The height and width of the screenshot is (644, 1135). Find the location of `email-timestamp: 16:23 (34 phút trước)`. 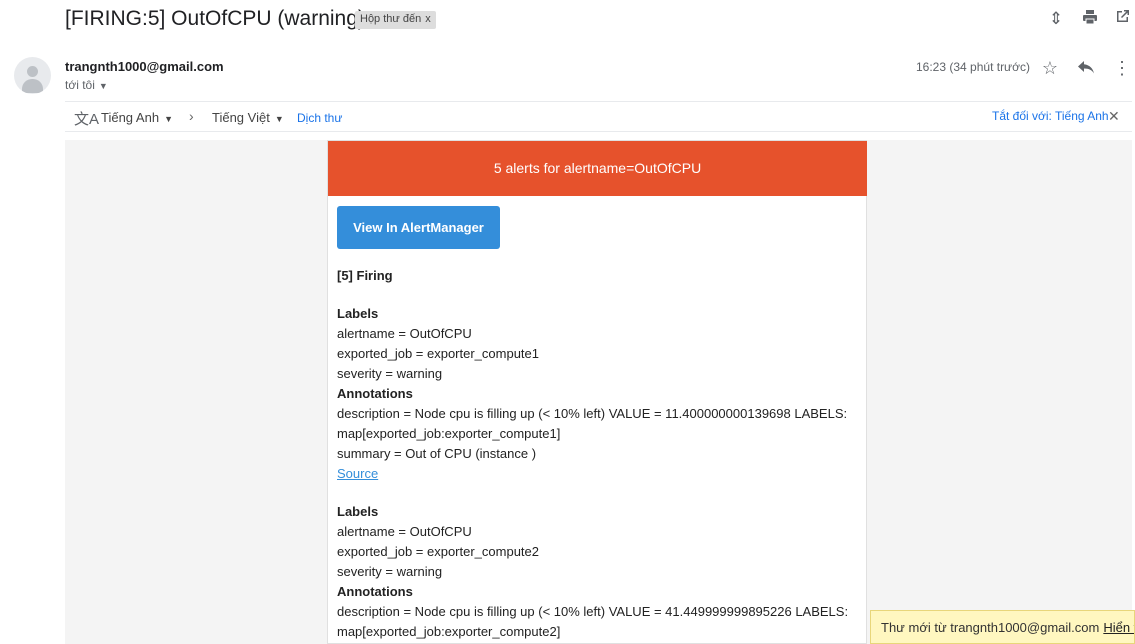

email-timestamp: 16:23 (34 phút trước) is located at coordinates (973, 67).